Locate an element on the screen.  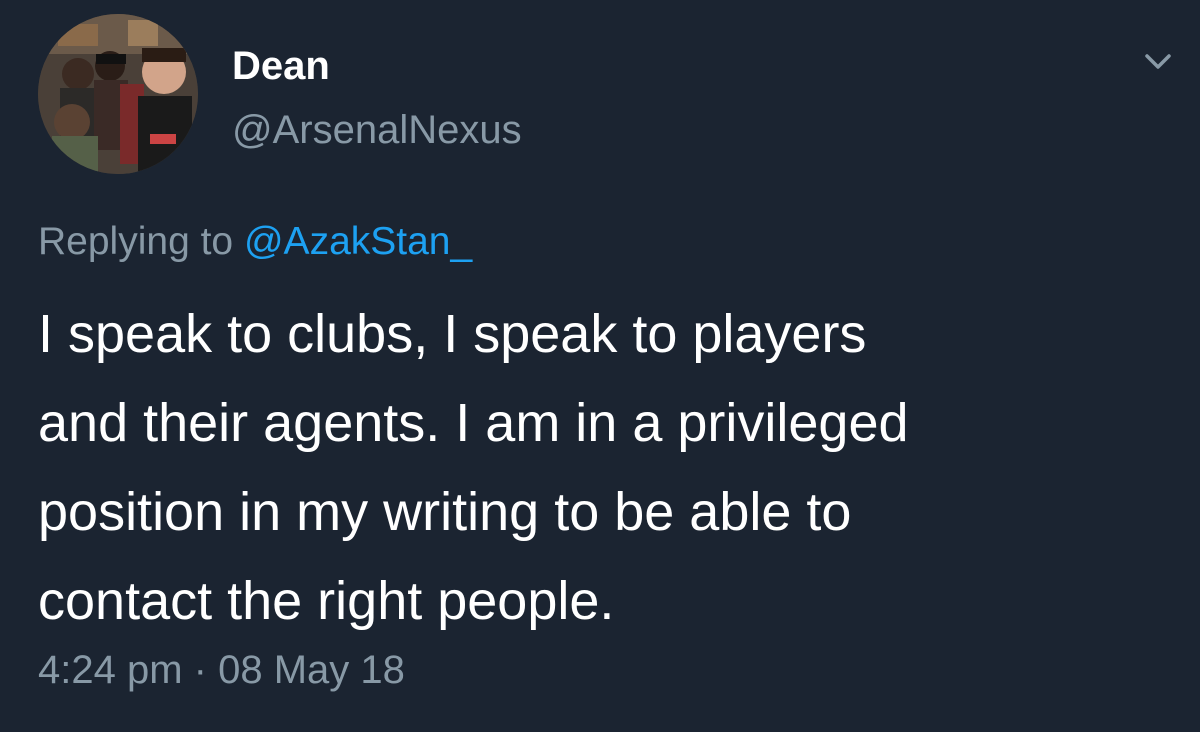
chevron-down-icon is located at coordinates (1158, 61).